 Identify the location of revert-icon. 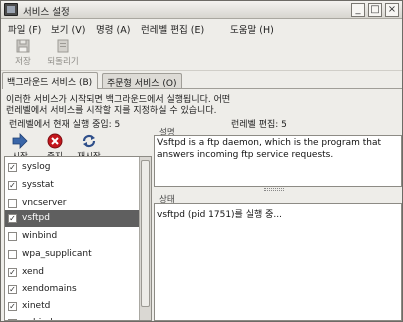
(63, 46).